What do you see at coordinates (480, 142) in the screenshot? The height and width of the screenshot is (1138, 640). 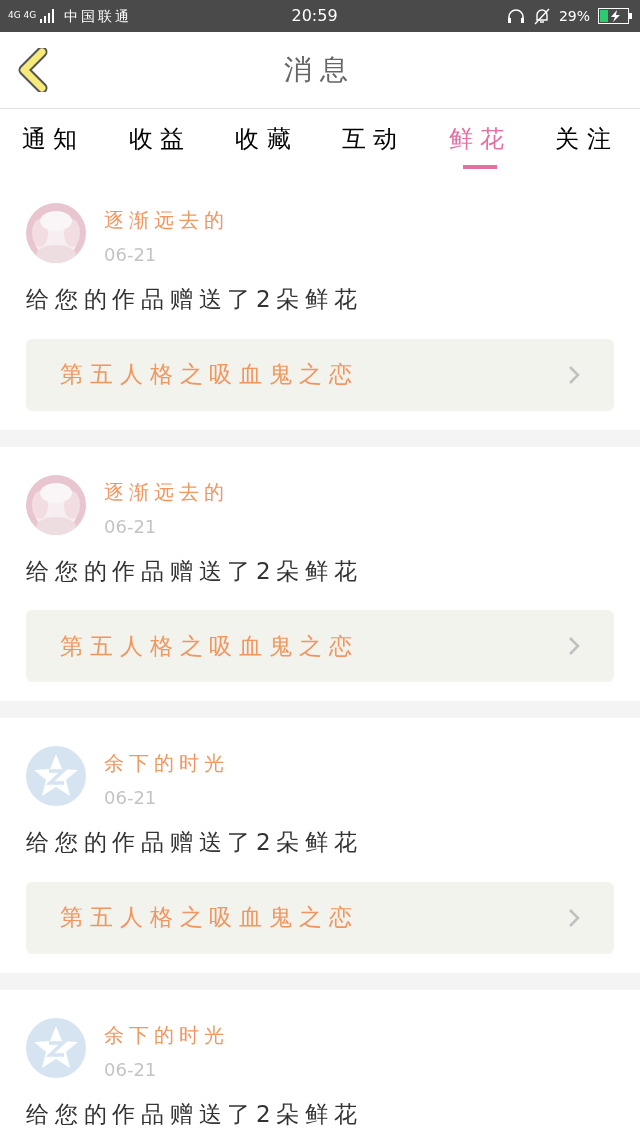 I see `tab: 鲜花` at bounding box center [480, 142].